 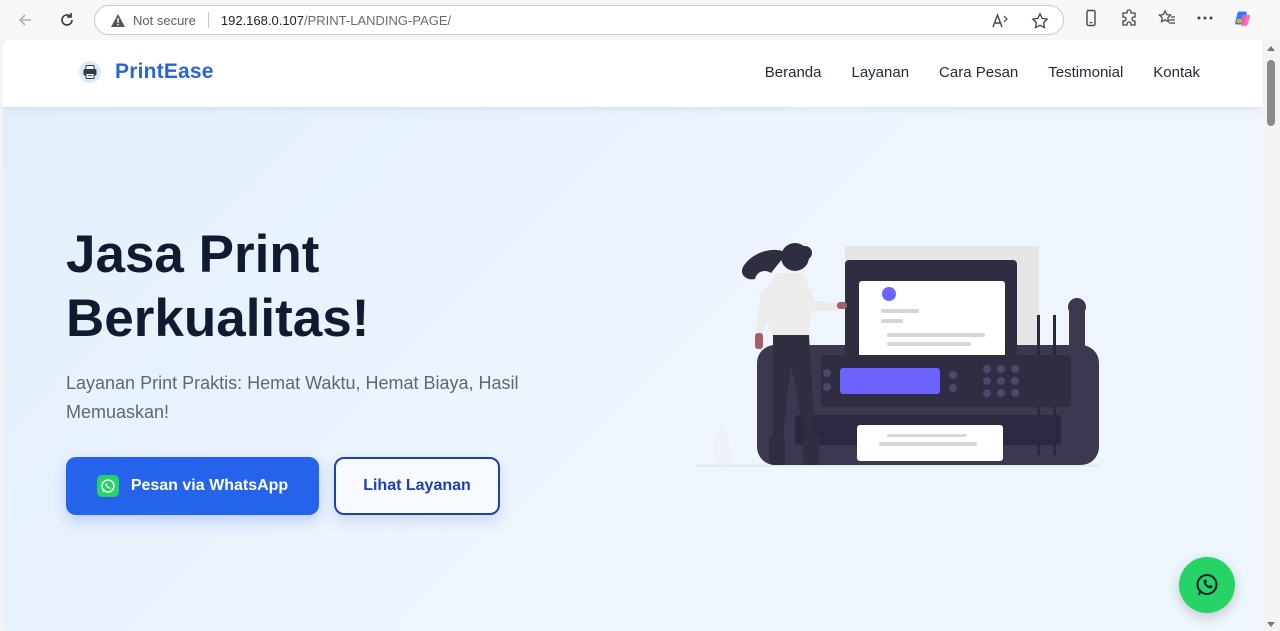 What do you see at coordinates (164, 71) in the screenshot?
I see `brand-name: PrintEase` at bounding box center [164, 71].